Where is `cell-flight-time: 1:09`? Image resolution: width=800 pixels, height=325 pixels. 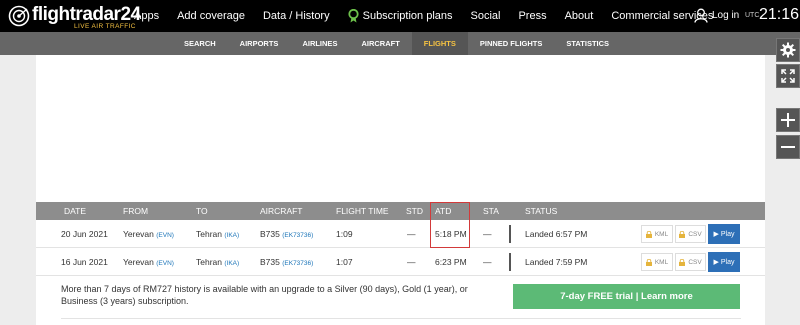 cell-flight-time: 1:09 is located at coordinates (344, 234).